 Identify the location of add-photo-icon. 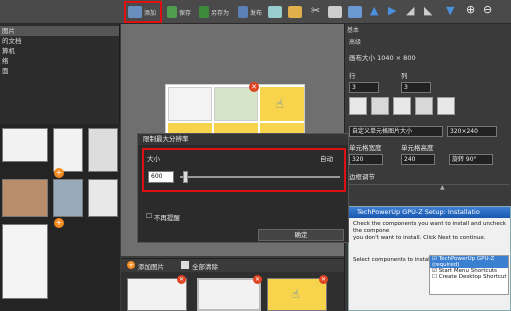
(135, 12).